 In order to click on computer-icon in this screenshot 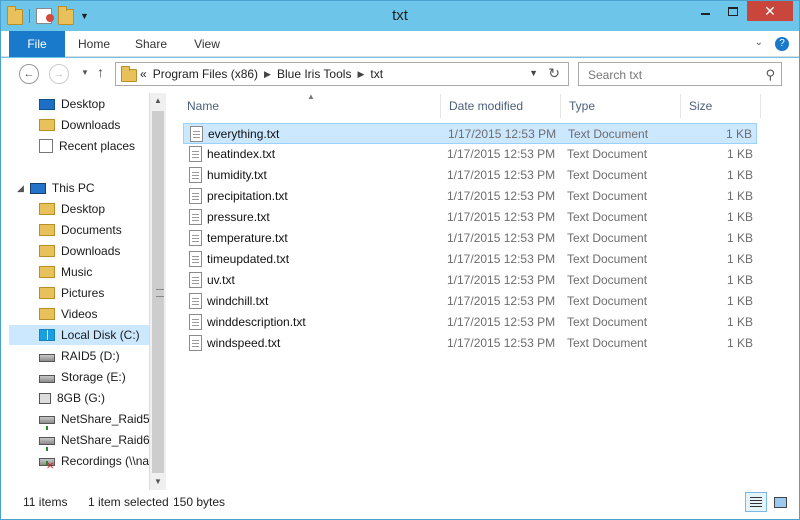, I will do `click(37, 188)`.